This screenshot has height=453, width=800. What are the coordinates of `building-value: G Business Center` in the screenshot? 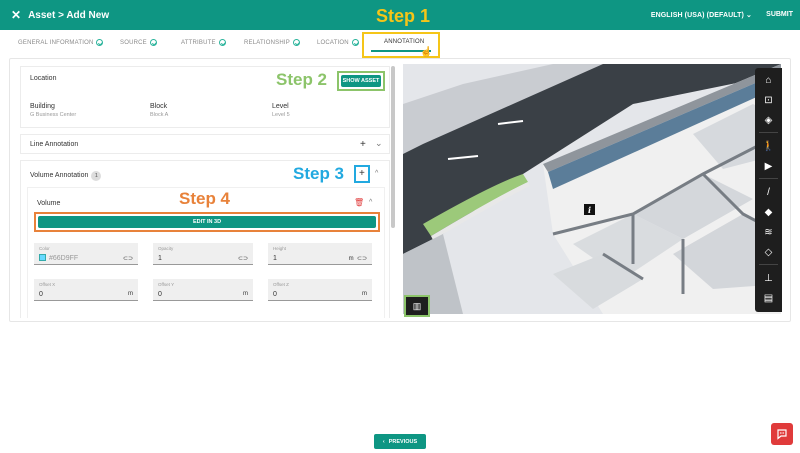 It's located at (53, 115).